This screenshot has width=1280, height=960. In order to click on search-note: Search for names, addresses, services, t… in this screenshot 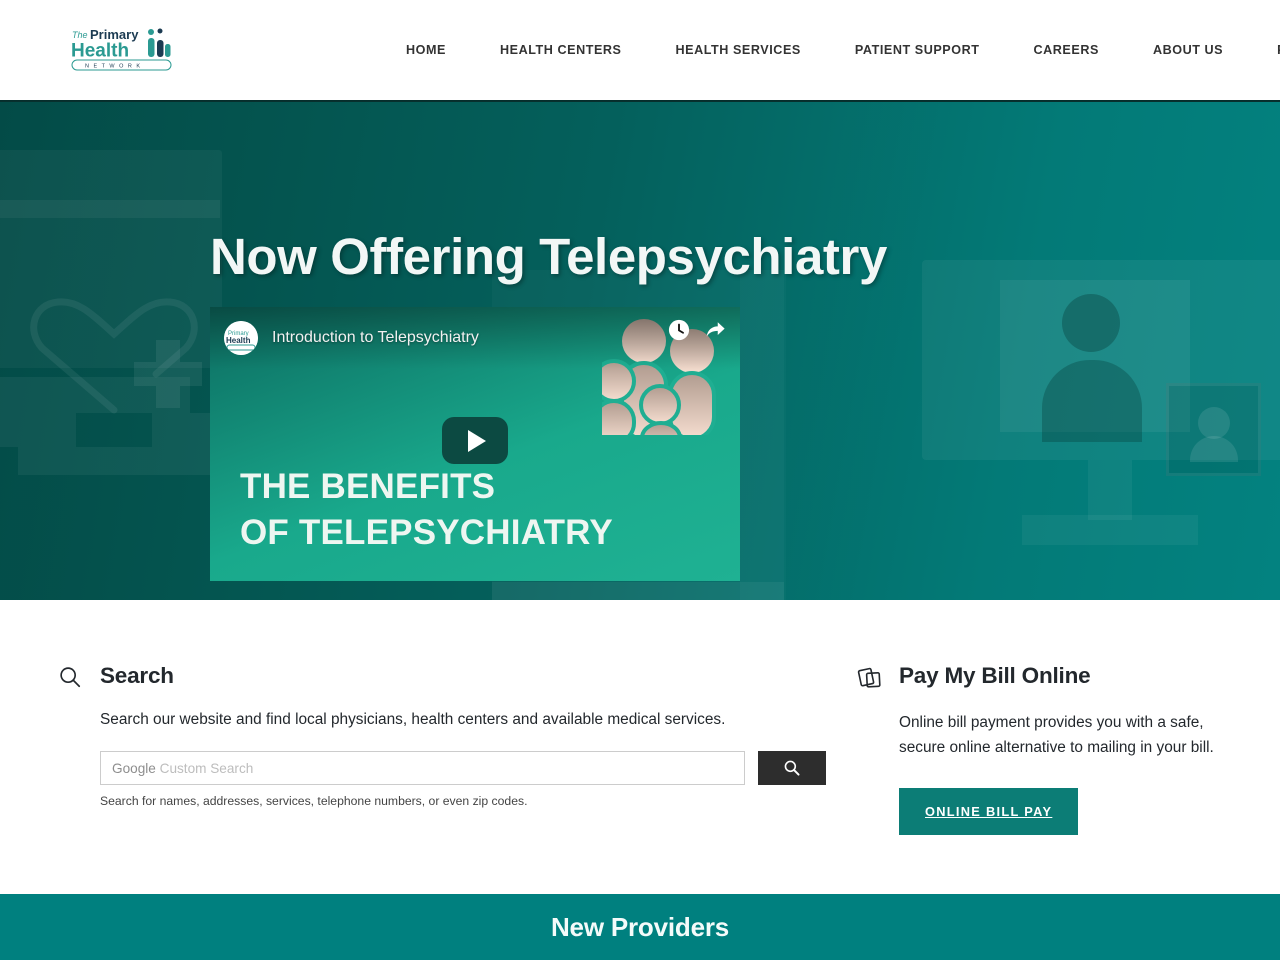, I will do `click(314, 800)`.